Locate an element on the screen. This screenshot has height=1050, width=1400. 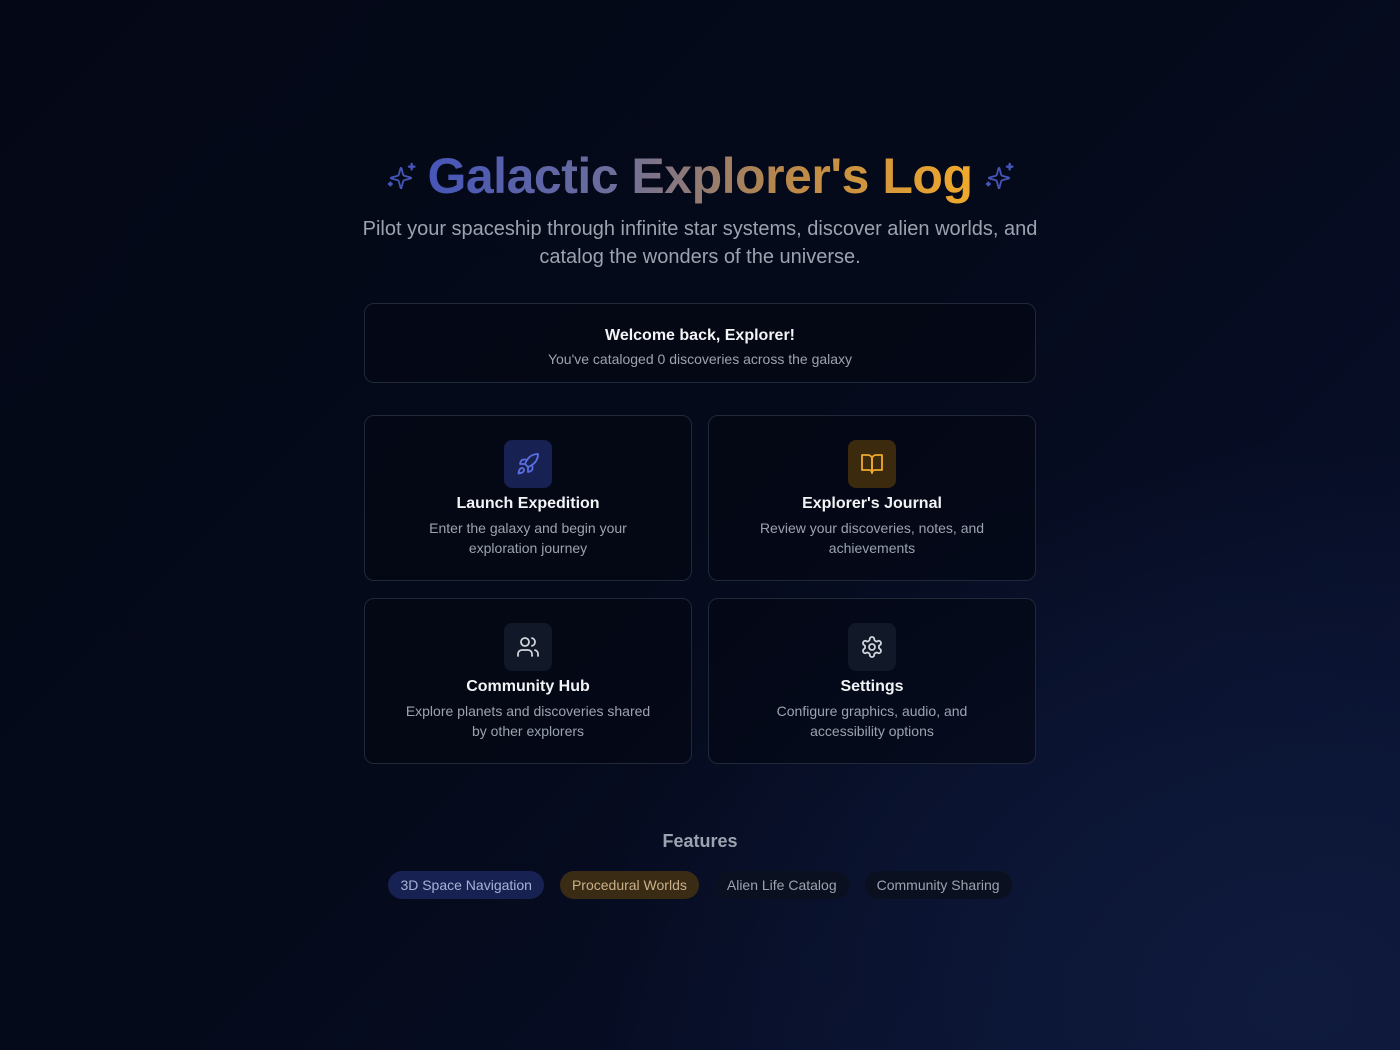
feature-chip: Alien Life Catalog is located at coordinates (781, 885).